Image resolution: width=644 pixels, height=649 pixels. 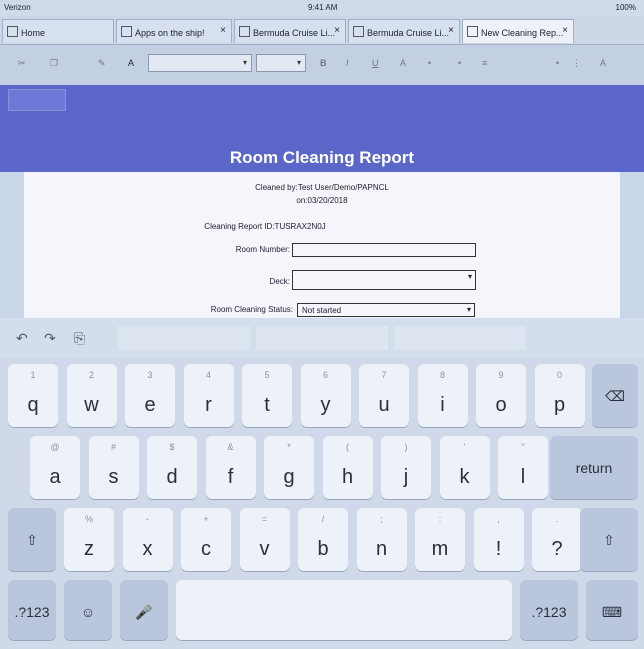 What do you see at coordinates (88, 610) in the screenshot?
I see `emoji-key: ☺` at bounding box center [88, 610].